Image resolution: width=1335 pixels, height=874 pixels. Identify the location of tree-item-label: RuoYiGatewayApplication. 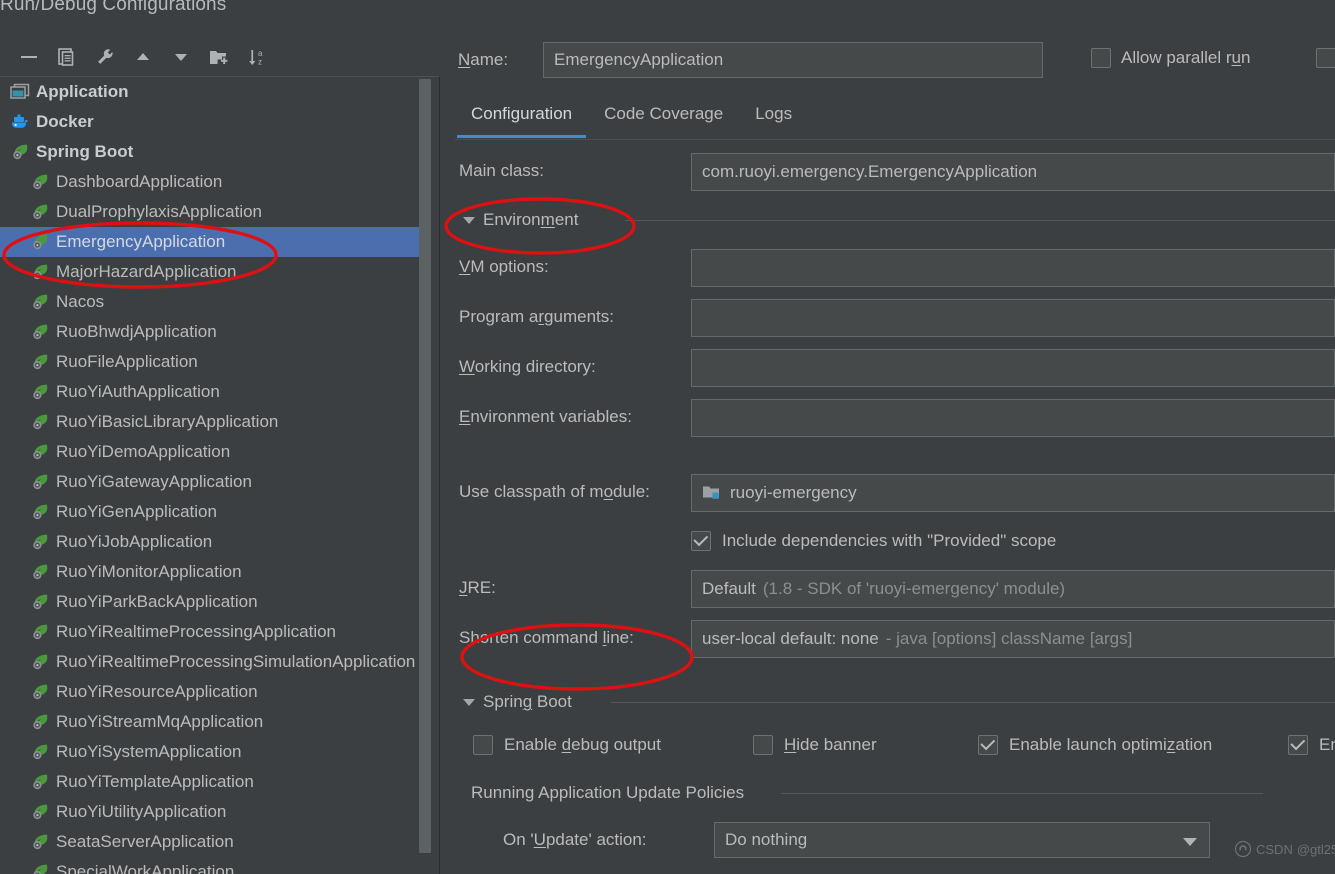
(154, 481).